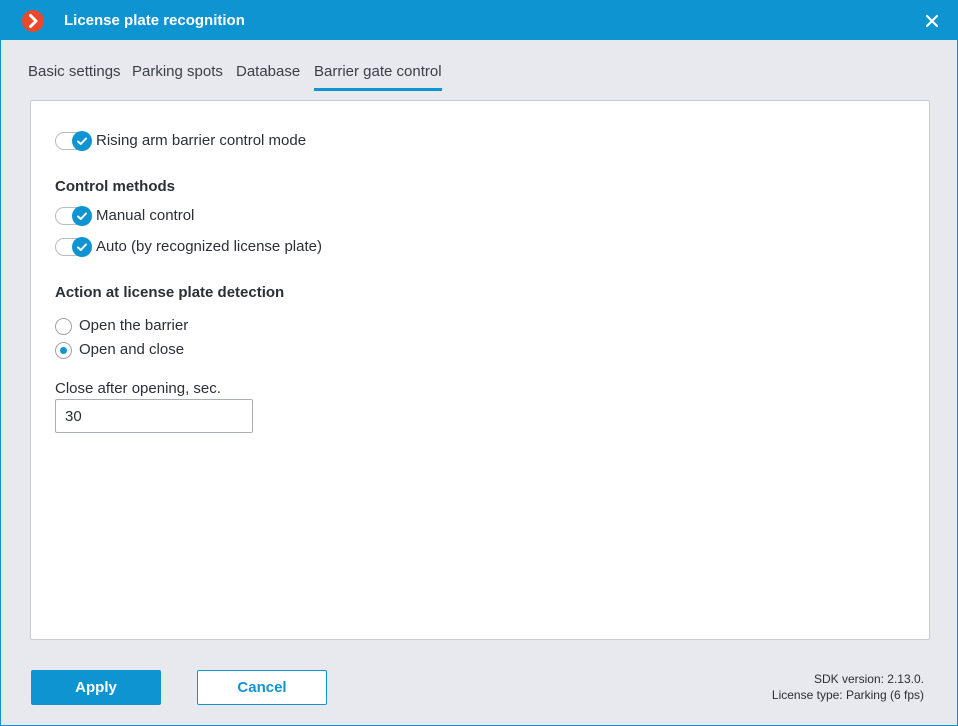 Image resolution: width=958 pixels, height=726 pixels. What do you see at coordinates (138, 388) in the screenshot?
I see `close-after-opening-label: Close after opening, sec.` at bounding box center [138, 388].